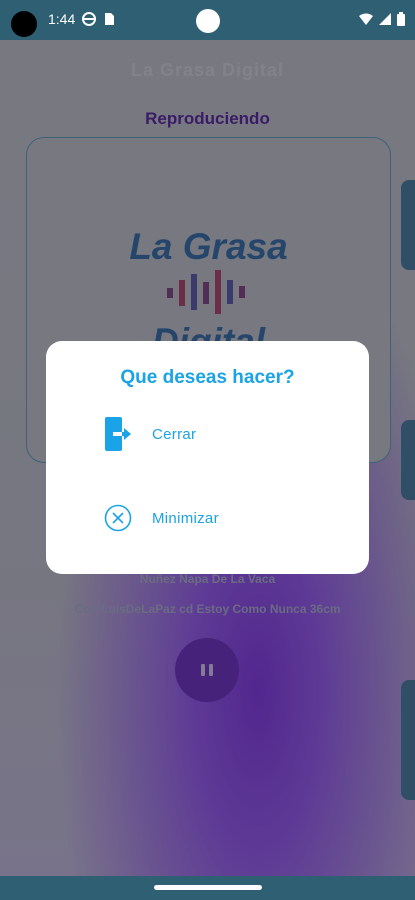 Image resolution: width=415 pixels, height=900 pixels. Describe the element at coordinates (185, 518) in the screenshot. I see `minimize-option-label: Minimizar` at that location.